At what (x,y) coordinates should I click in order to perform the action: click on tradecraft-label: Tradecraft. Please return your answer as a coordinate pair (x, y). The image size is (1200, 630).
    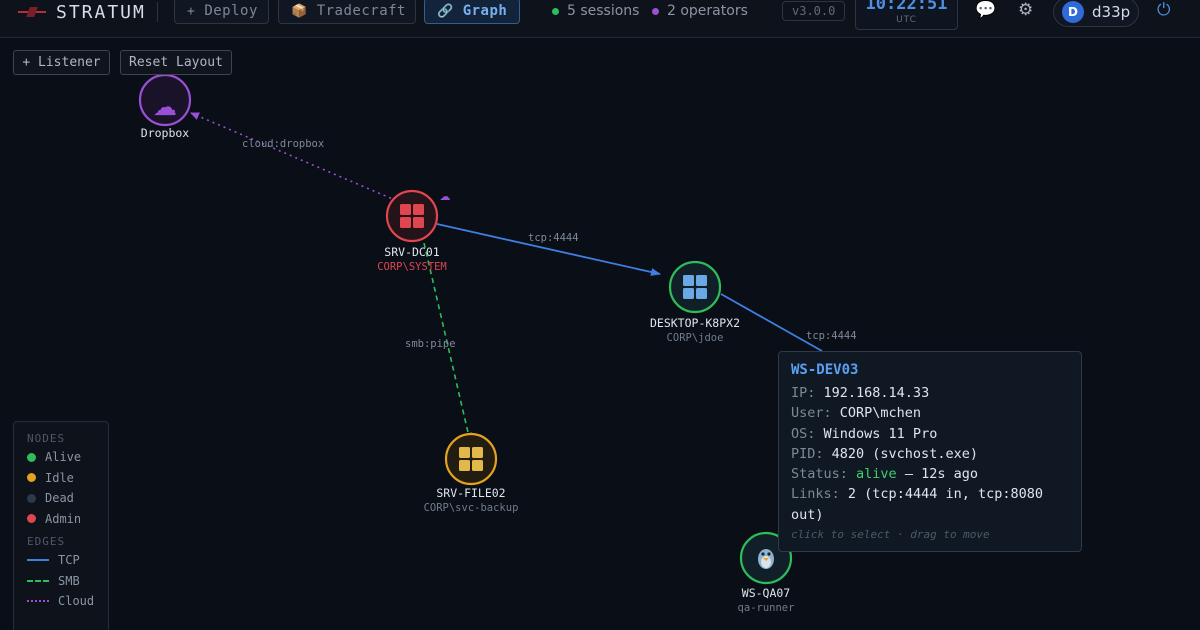
    Looking at the image, I should click on (361, 11).